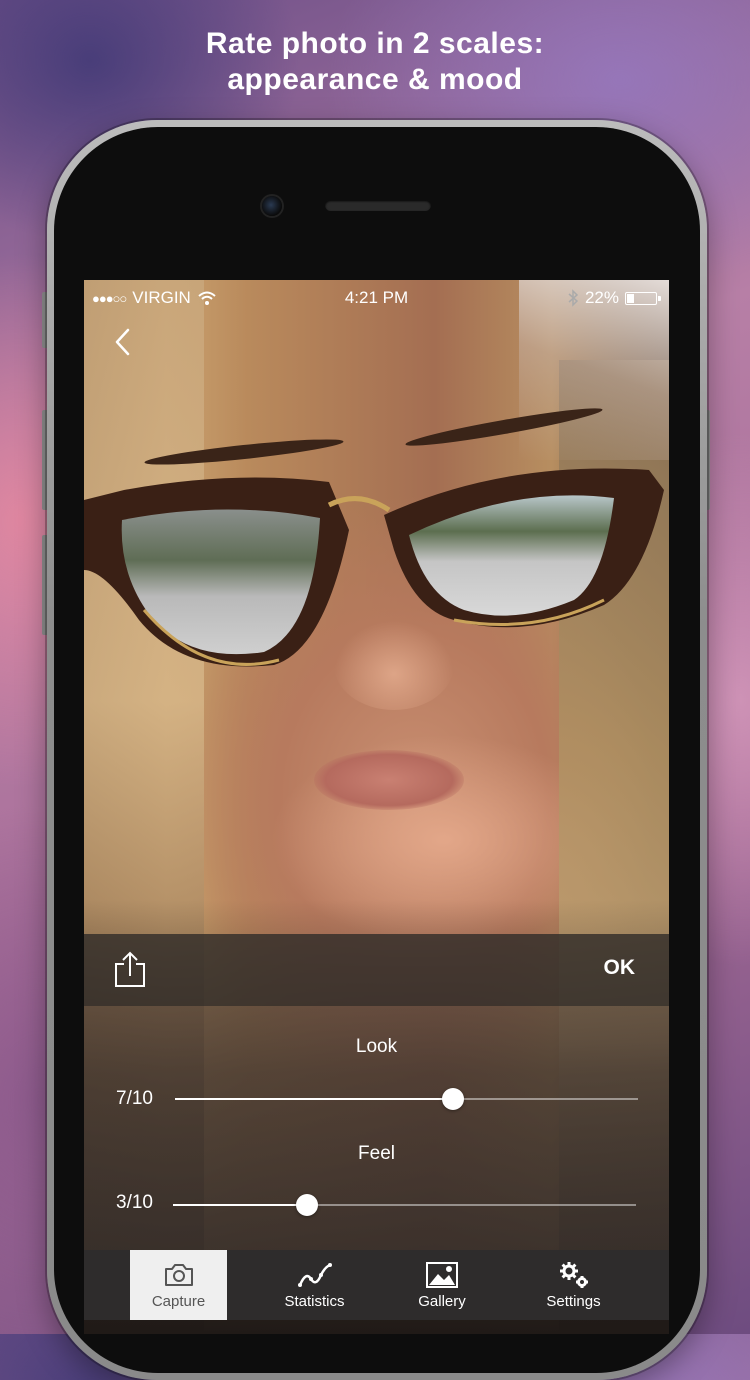 The image size is (750, 1380). Describe the element at coordinates (375, 79) in the screenshot. I see `headline-line-2: appearance & mood` at that location.